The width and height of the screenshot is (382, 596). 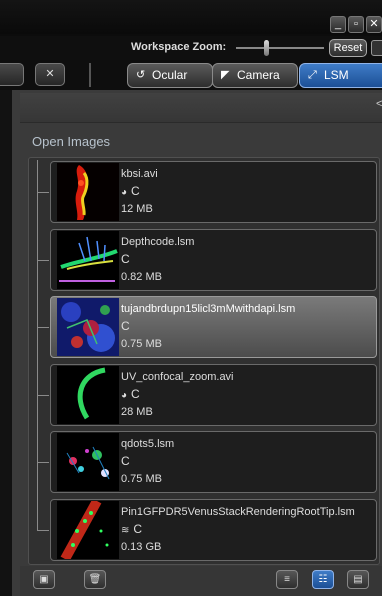 I want to click on image-channel: ≋ C, so click(x=131, y=529).